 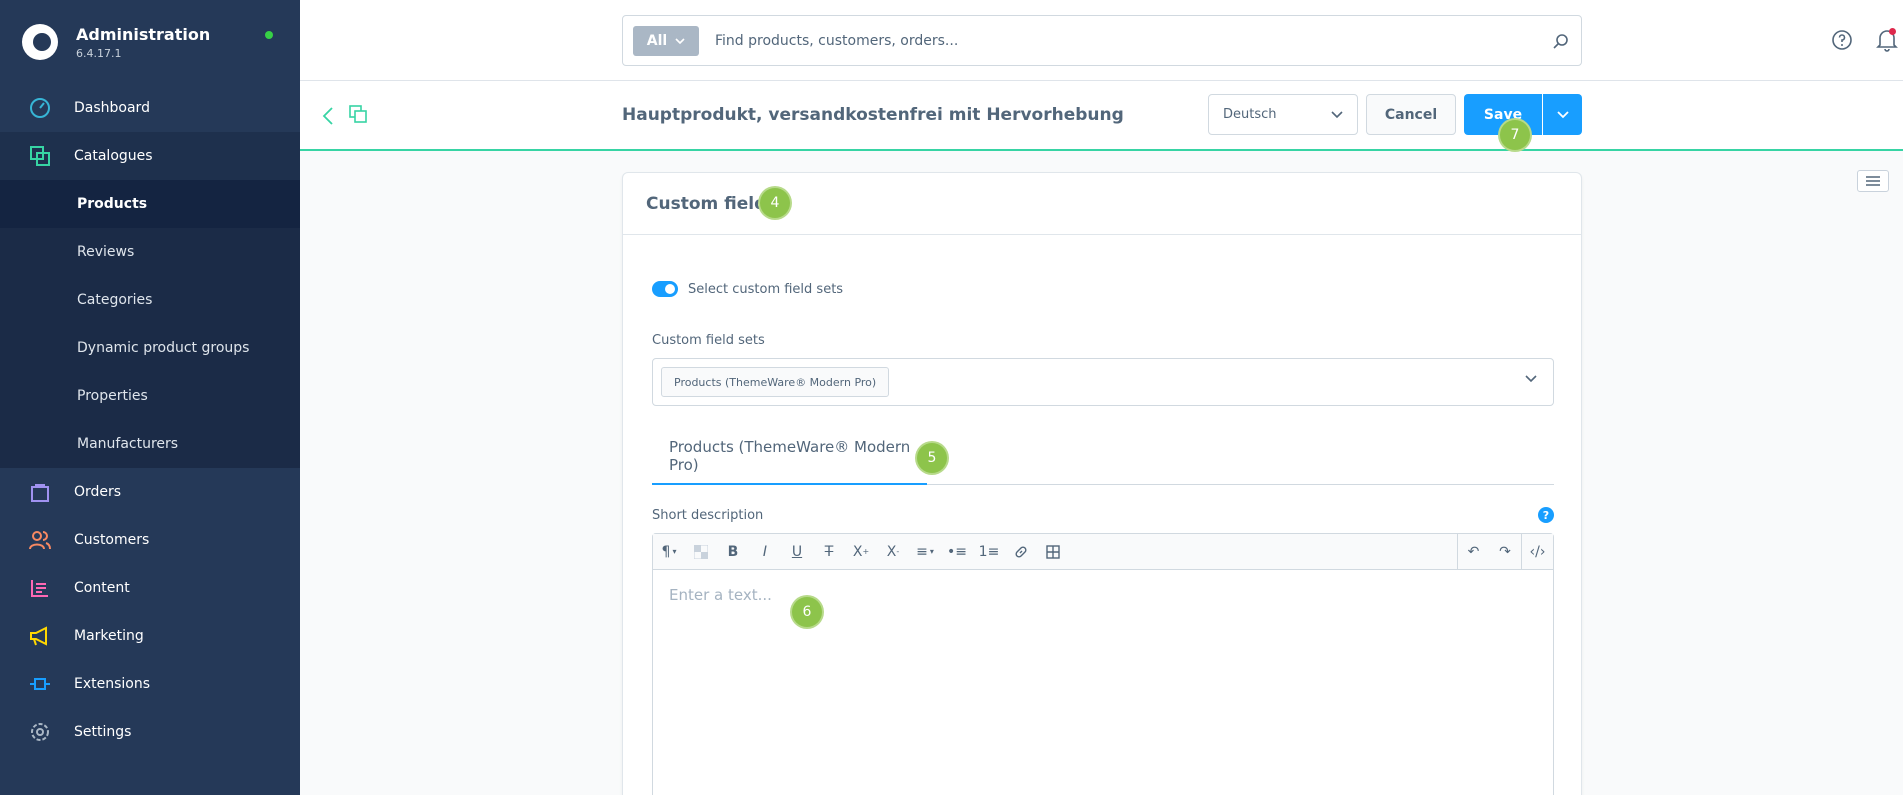 What do you see at coordinates (1892, 31) in the screenshot?
I see `notification-dot` at bounding box center [1892, 31].